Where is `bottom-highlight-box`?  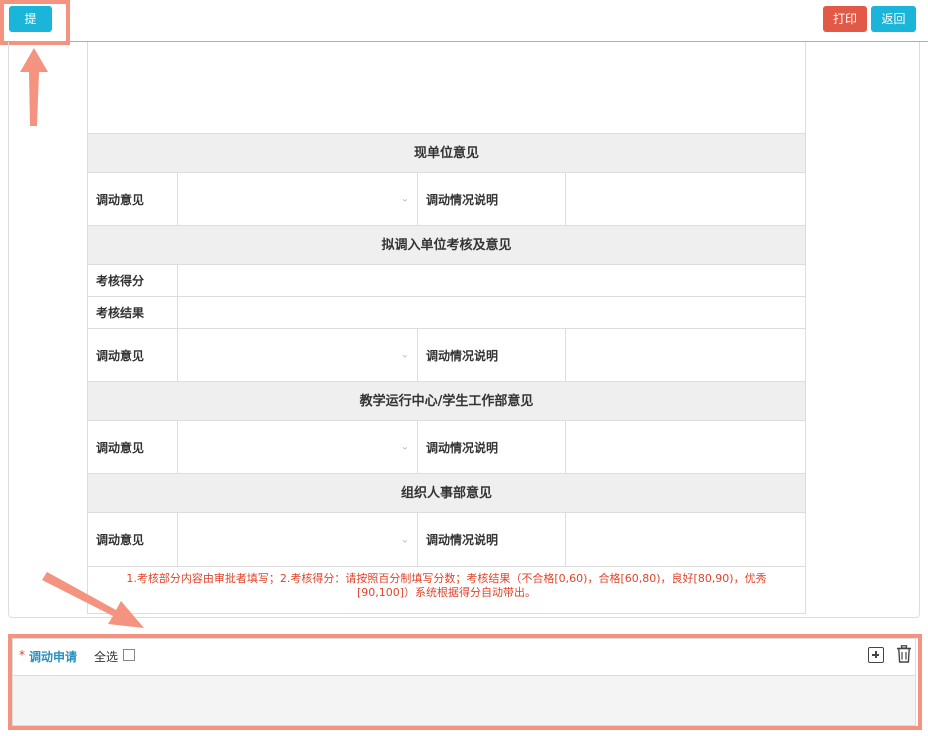 bottom-highlight-box is located at coordinates (465, 682).